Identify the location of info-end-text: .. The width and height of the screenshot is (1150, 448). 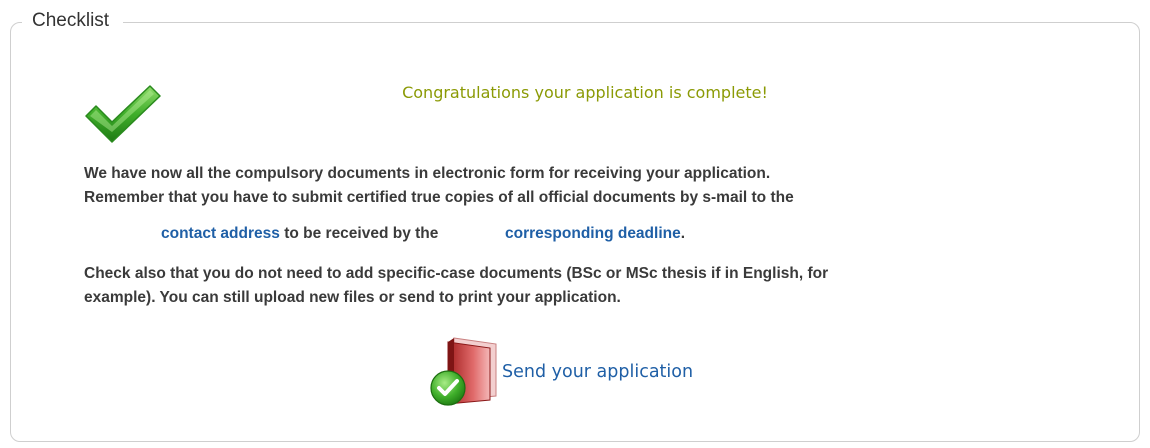
(683, 233).